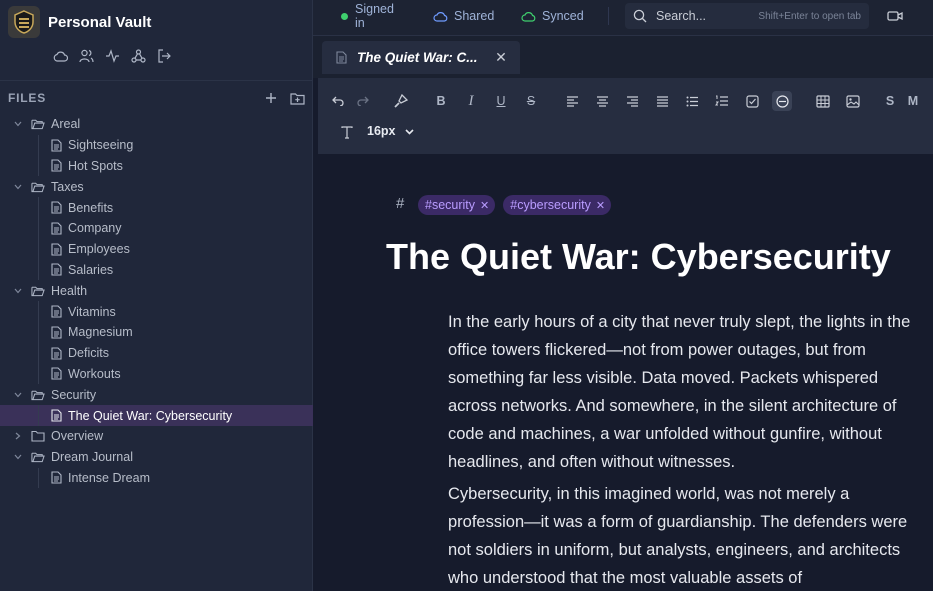 The width and height of the screenshot is (933, 591). I want to click on tree-file: Sightseeing, so click(156, 145).